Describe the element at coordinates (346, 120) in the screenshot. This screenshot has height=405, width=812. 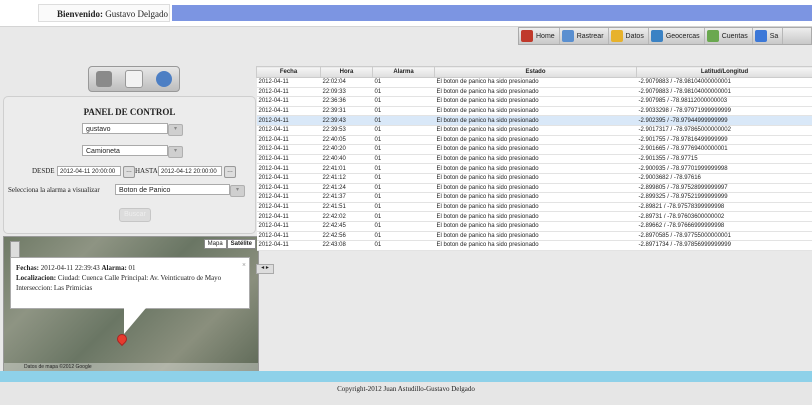
I see `table-cell: 22:39:43` at that location.